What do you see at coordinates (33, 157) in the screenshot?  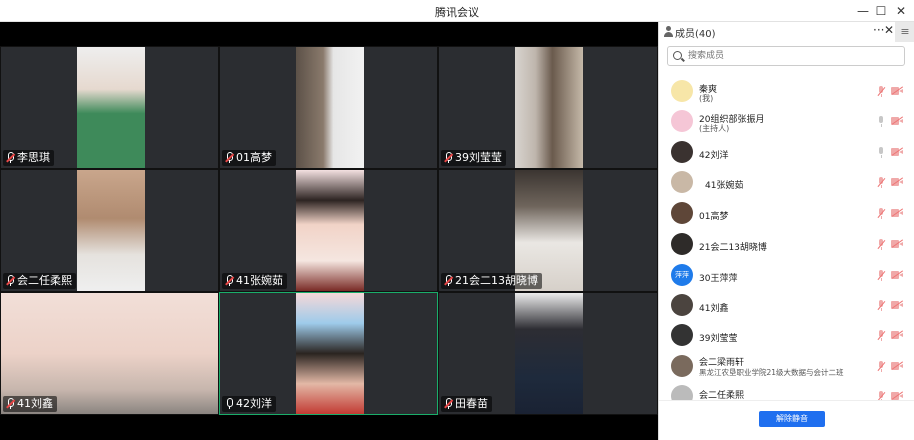 I see `participant-name: 李思琪` at bounding box center [33, 157].